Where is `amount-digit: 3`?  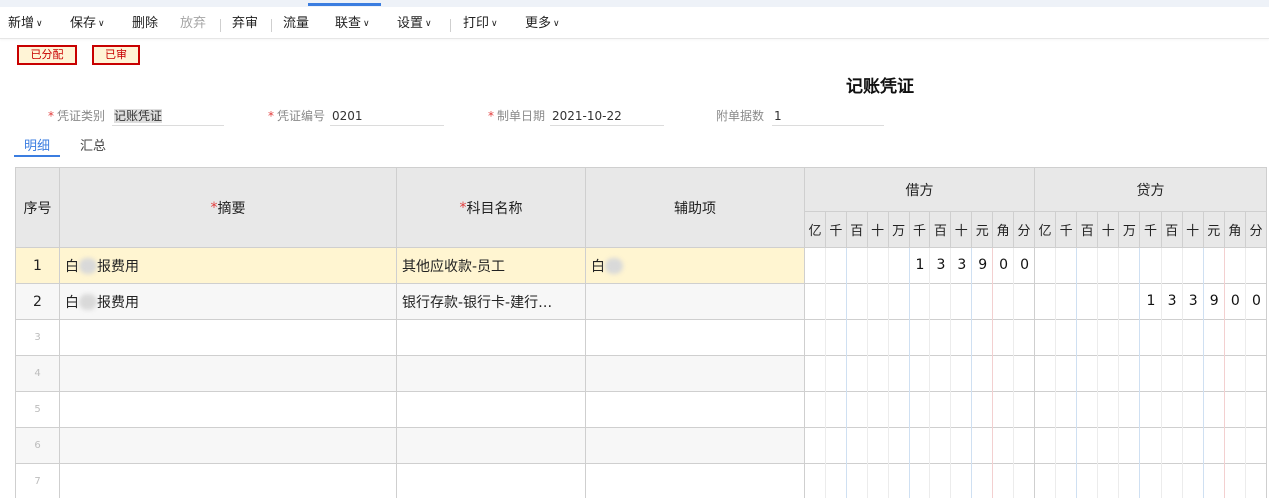 amount-digit: 3 is located at coordinates (1172, 301).